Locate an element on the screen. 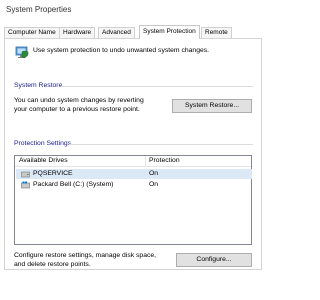  tab-hardware: Hardware is located at coordinates (77, 32).